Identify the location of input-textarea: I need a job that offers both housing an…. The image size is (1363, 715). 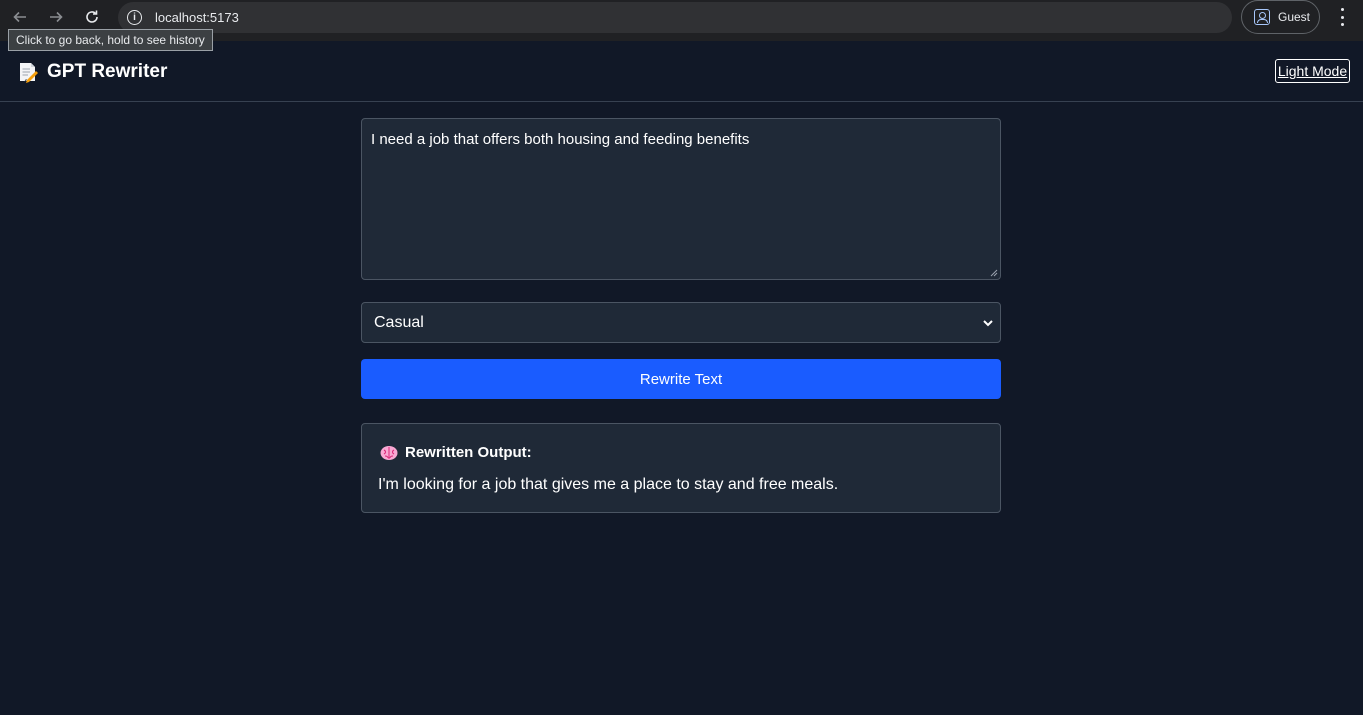
(681, 199).